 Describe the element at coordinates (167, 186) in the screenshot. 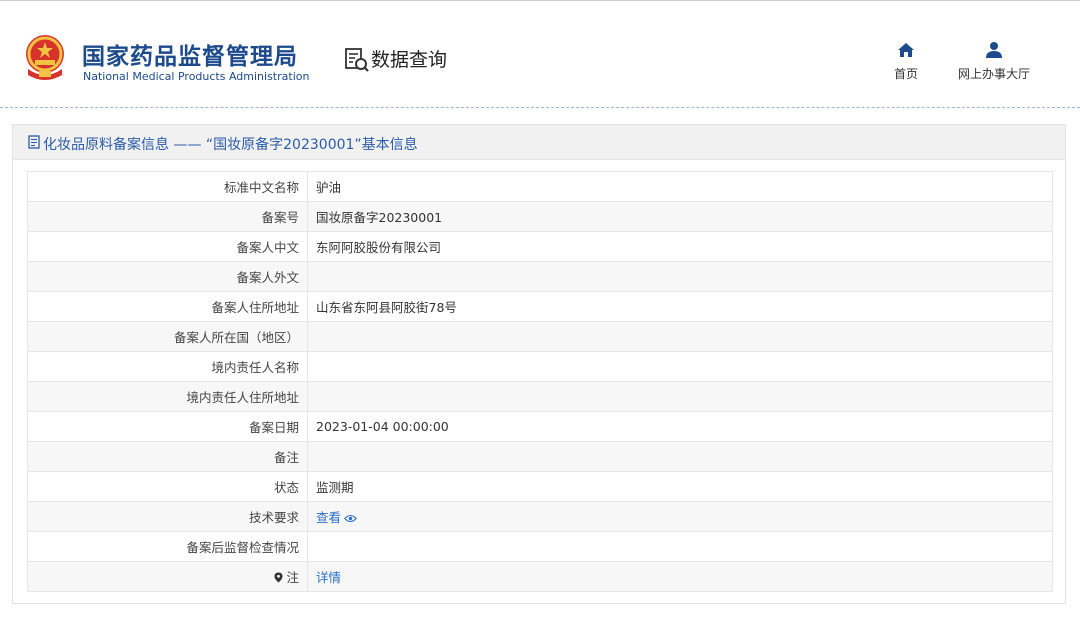

I see `row-label: 标准中文名称` at that location.